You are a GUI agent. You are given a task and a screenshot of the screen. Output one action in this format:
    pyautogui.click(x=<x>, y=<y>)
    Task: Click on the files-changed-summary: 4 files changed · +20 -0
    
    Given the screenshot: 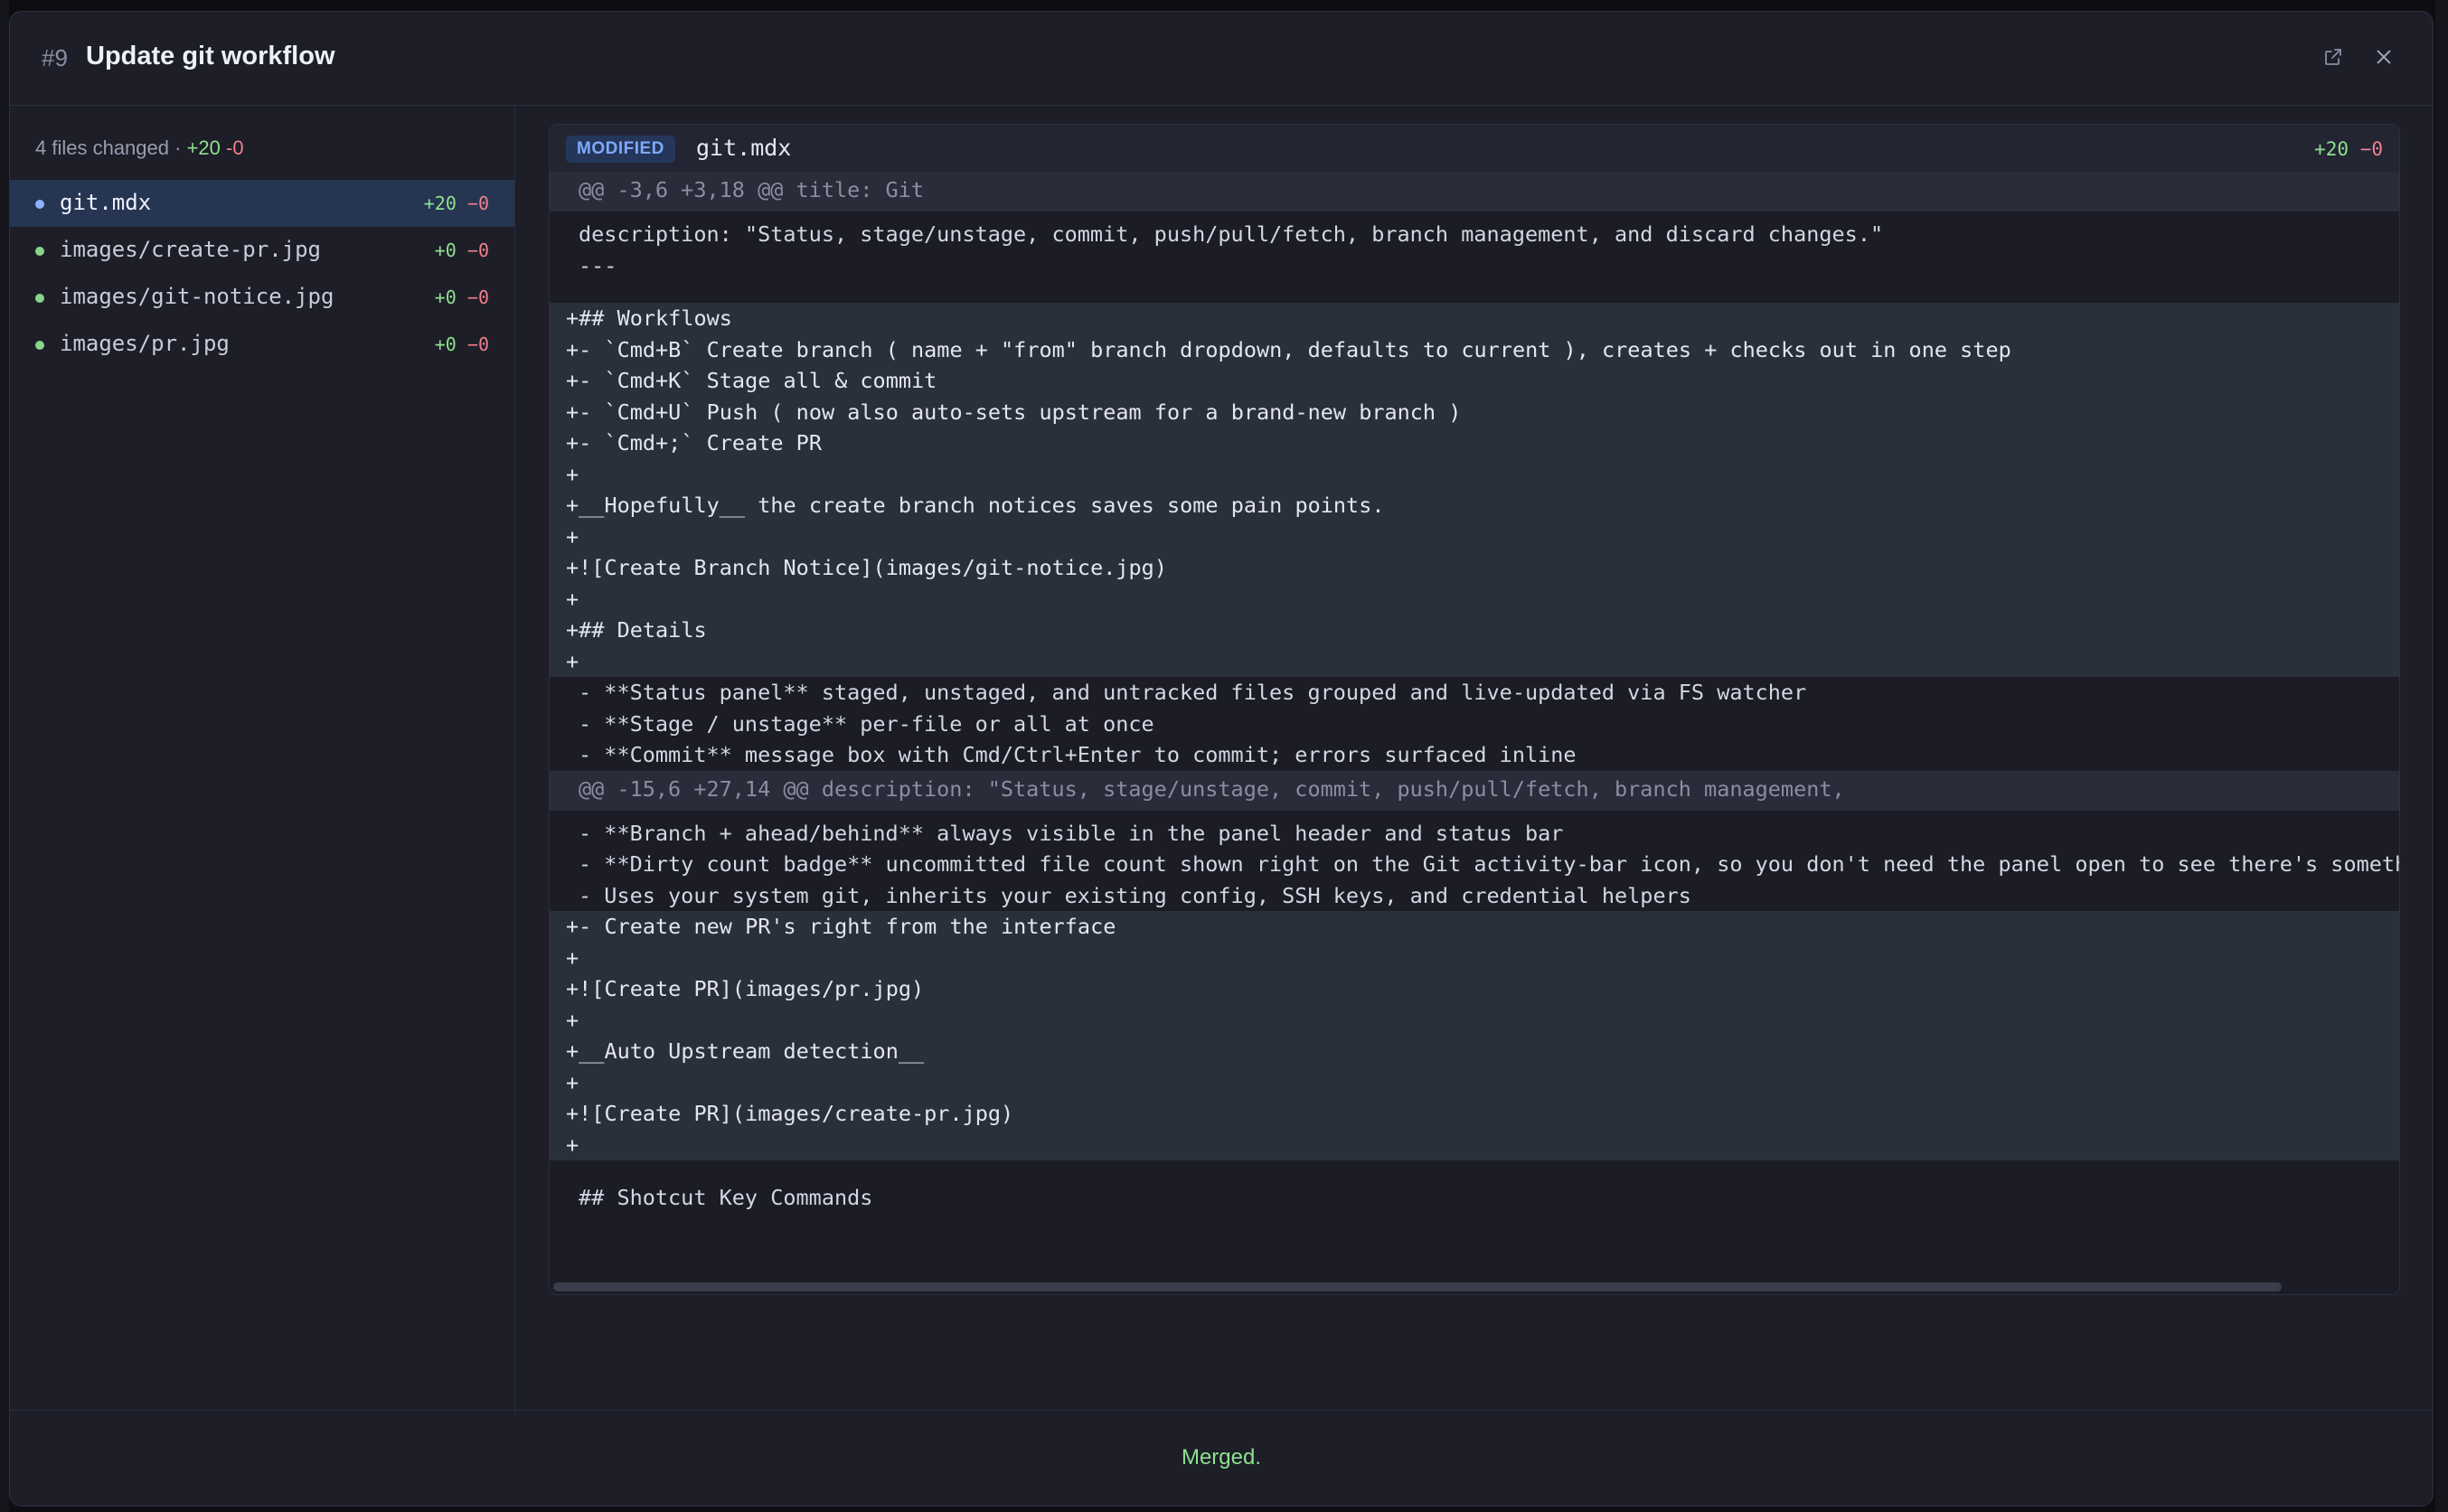 What is the action you would take?
    pyautogui.click(x=139, y=148)
    